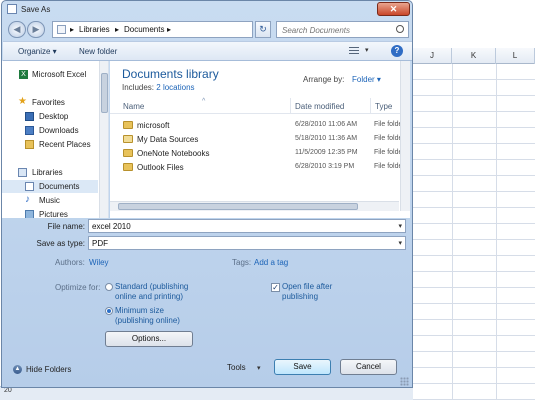 Image resolution: width=535 pixels, height=400 pixels. I want to click on nav-item-label: Documents, so click(59, 186).